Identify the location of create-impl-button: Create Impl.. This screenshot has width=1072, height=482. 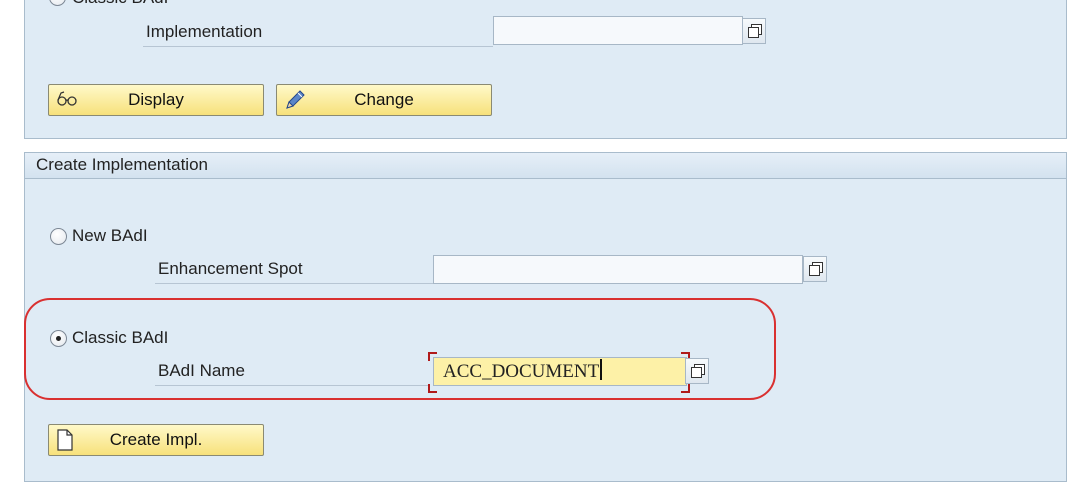
(156, 440).